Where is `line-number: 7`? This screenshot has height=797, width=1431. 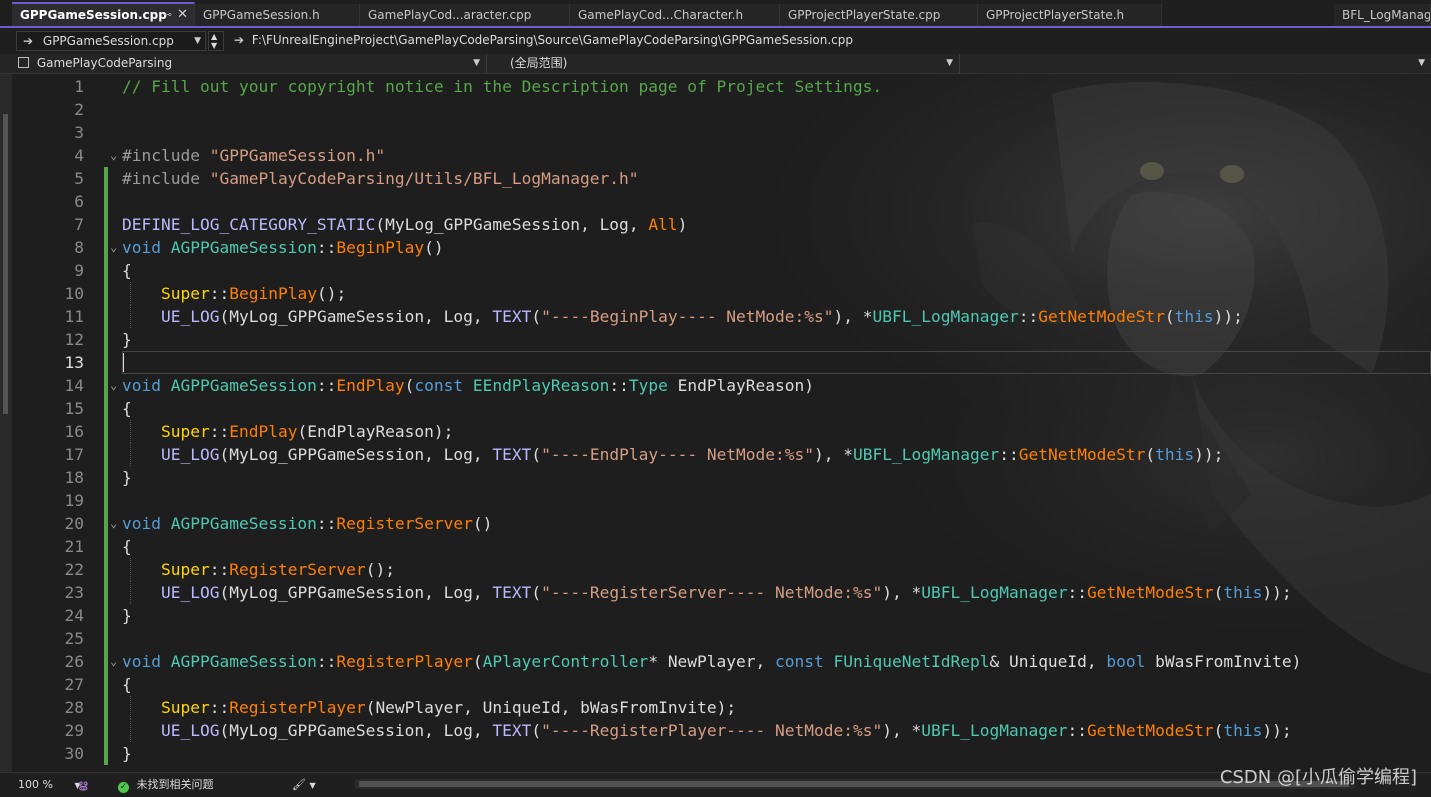 line-number: 7 is located at coordinates (79, 224).